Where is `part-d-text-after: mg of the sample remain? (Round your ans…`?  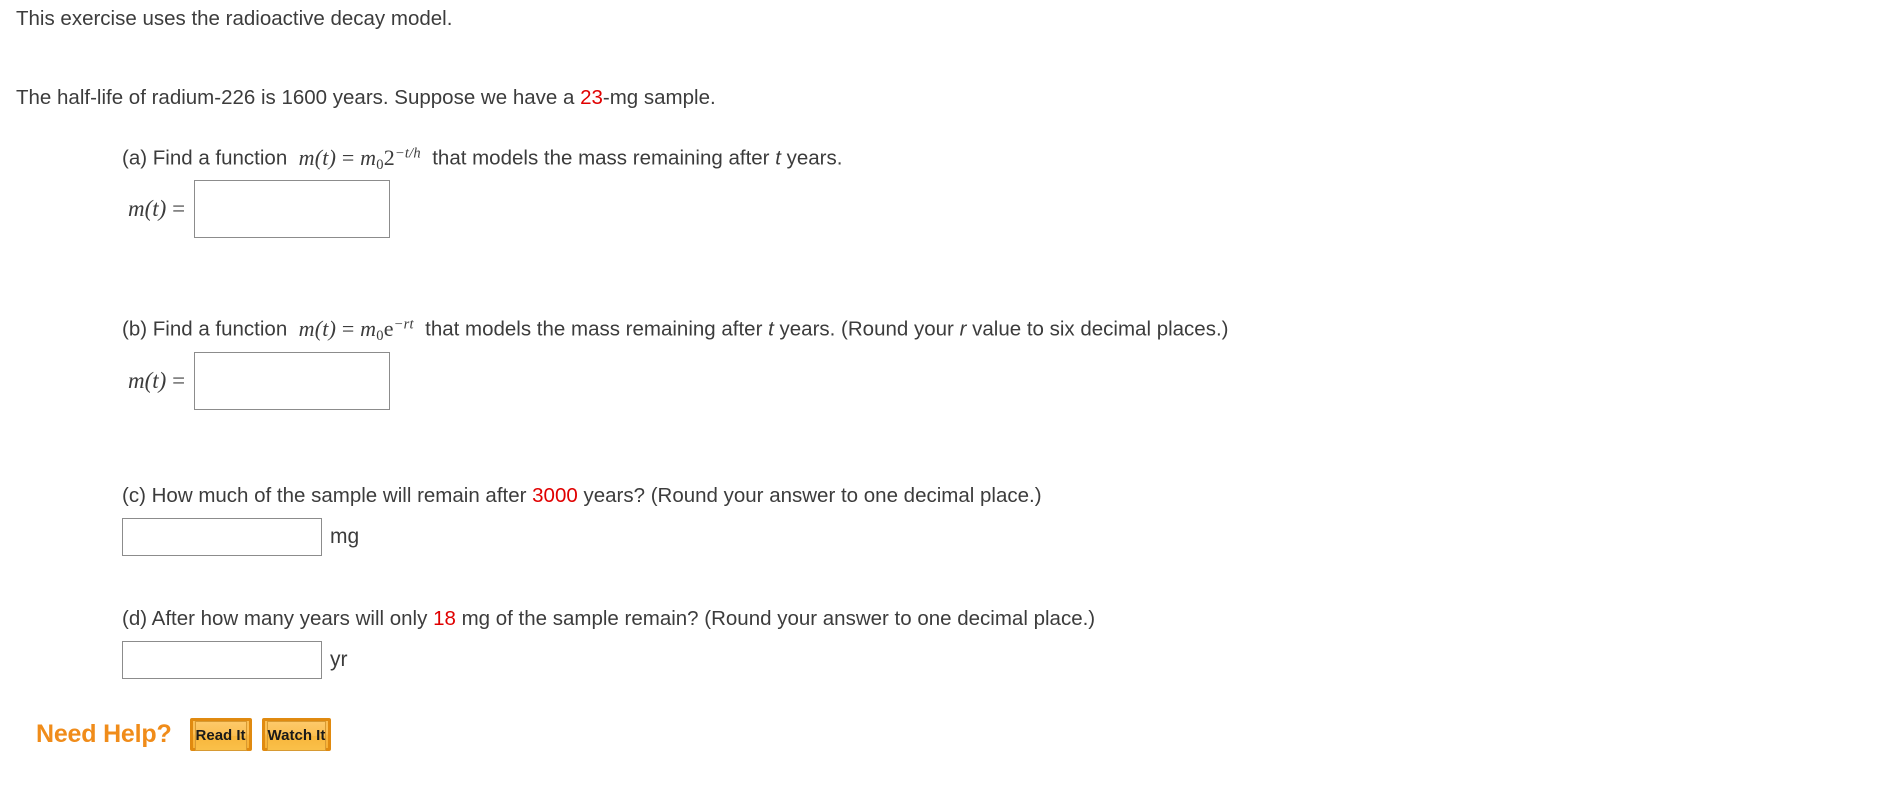
part-d-text-after: mg of the sample remain? (Round your ans… is located at coordinates (778, 618).